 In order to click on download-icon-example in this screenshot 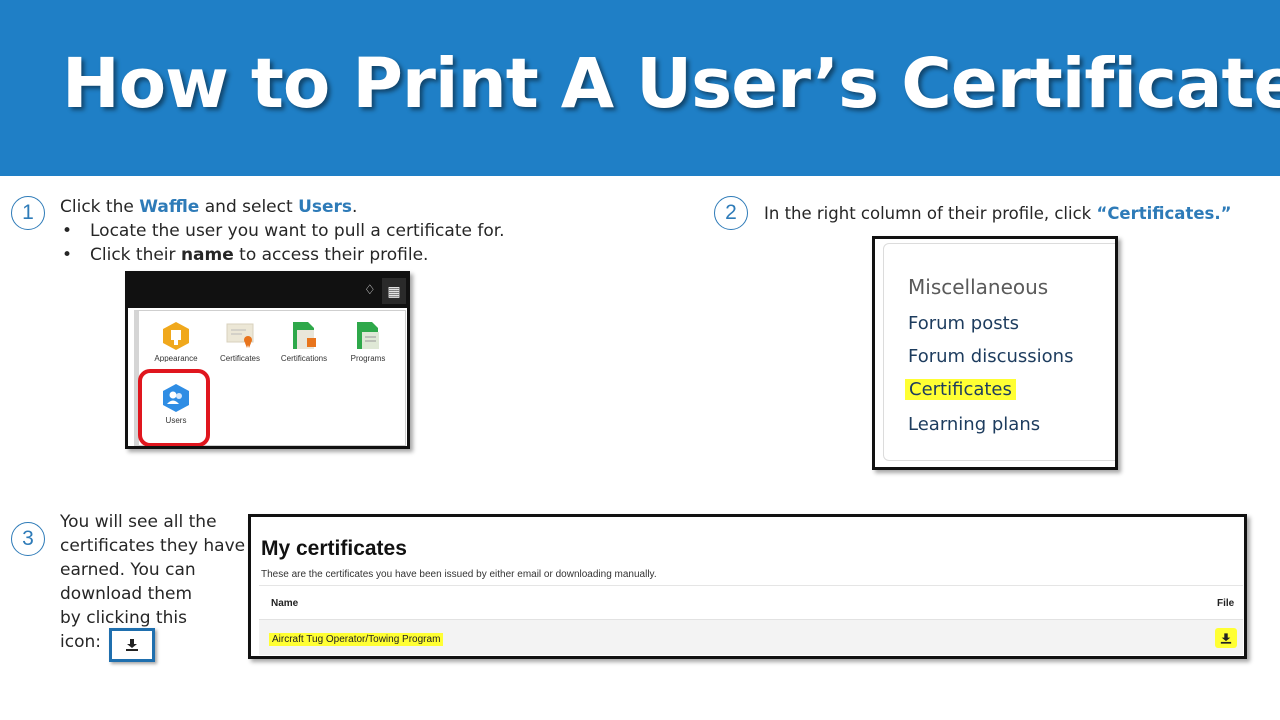, I will do `click(132, 645)`.